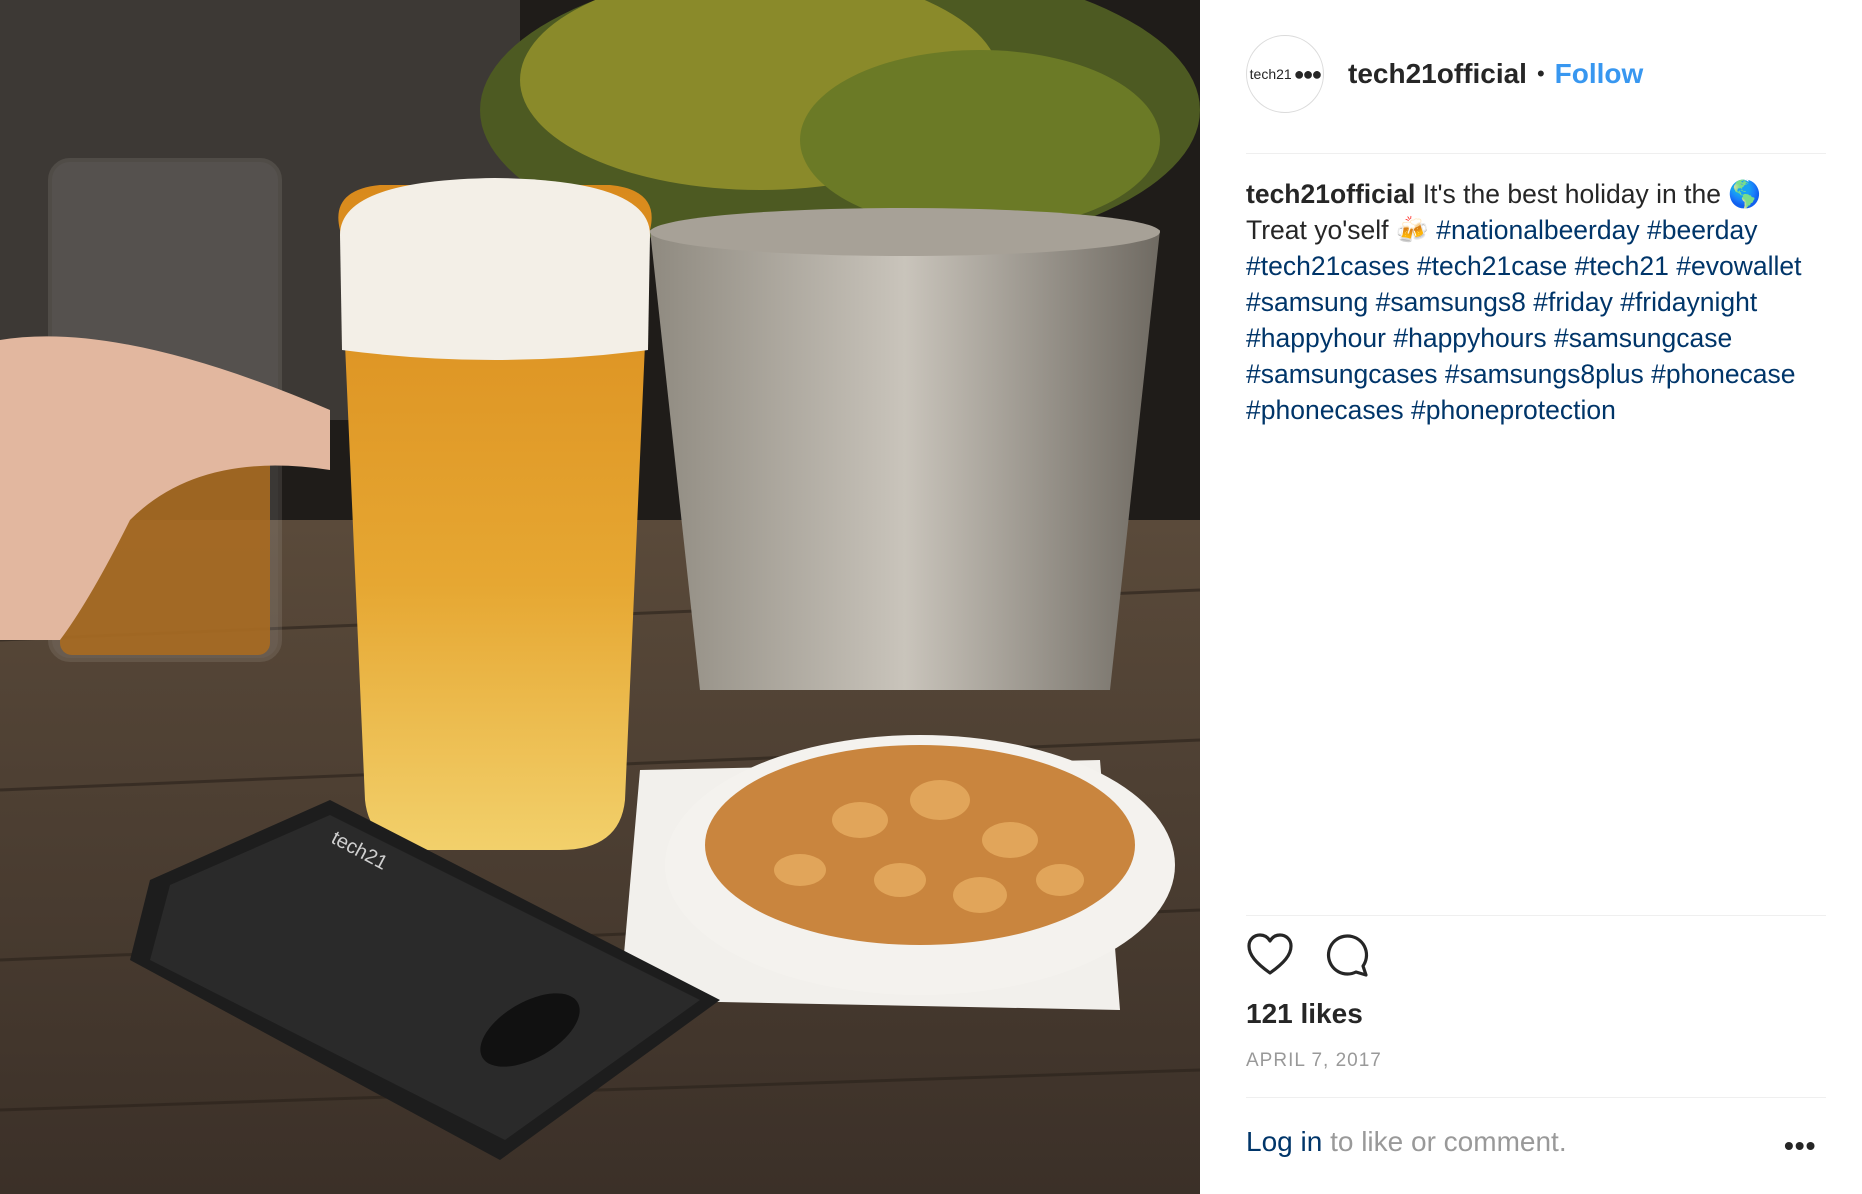 The height and width of the screenshot is (1194, 1862). Describe the element at coordinates (1347, 955) in the screenshot. I see `comment-icon` at that location.